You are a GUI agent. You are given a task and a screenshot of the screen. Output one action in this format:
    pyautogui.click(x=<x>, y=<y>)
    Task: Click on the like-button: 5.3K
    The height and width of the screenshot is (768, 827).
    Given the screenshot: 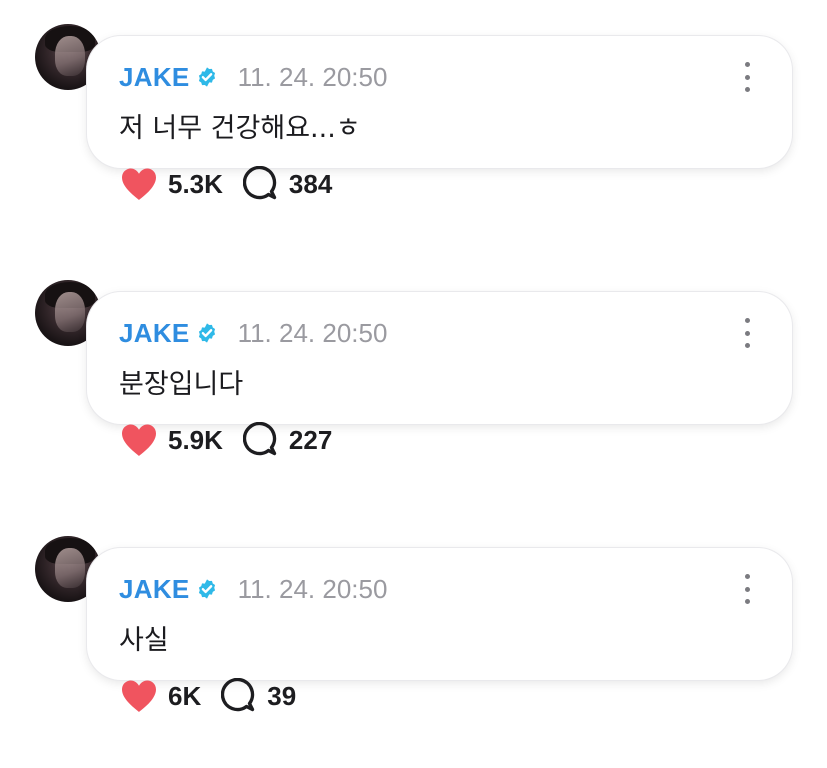 What is the action you would take?
    pyautogui.click(x=171, y=184)
    